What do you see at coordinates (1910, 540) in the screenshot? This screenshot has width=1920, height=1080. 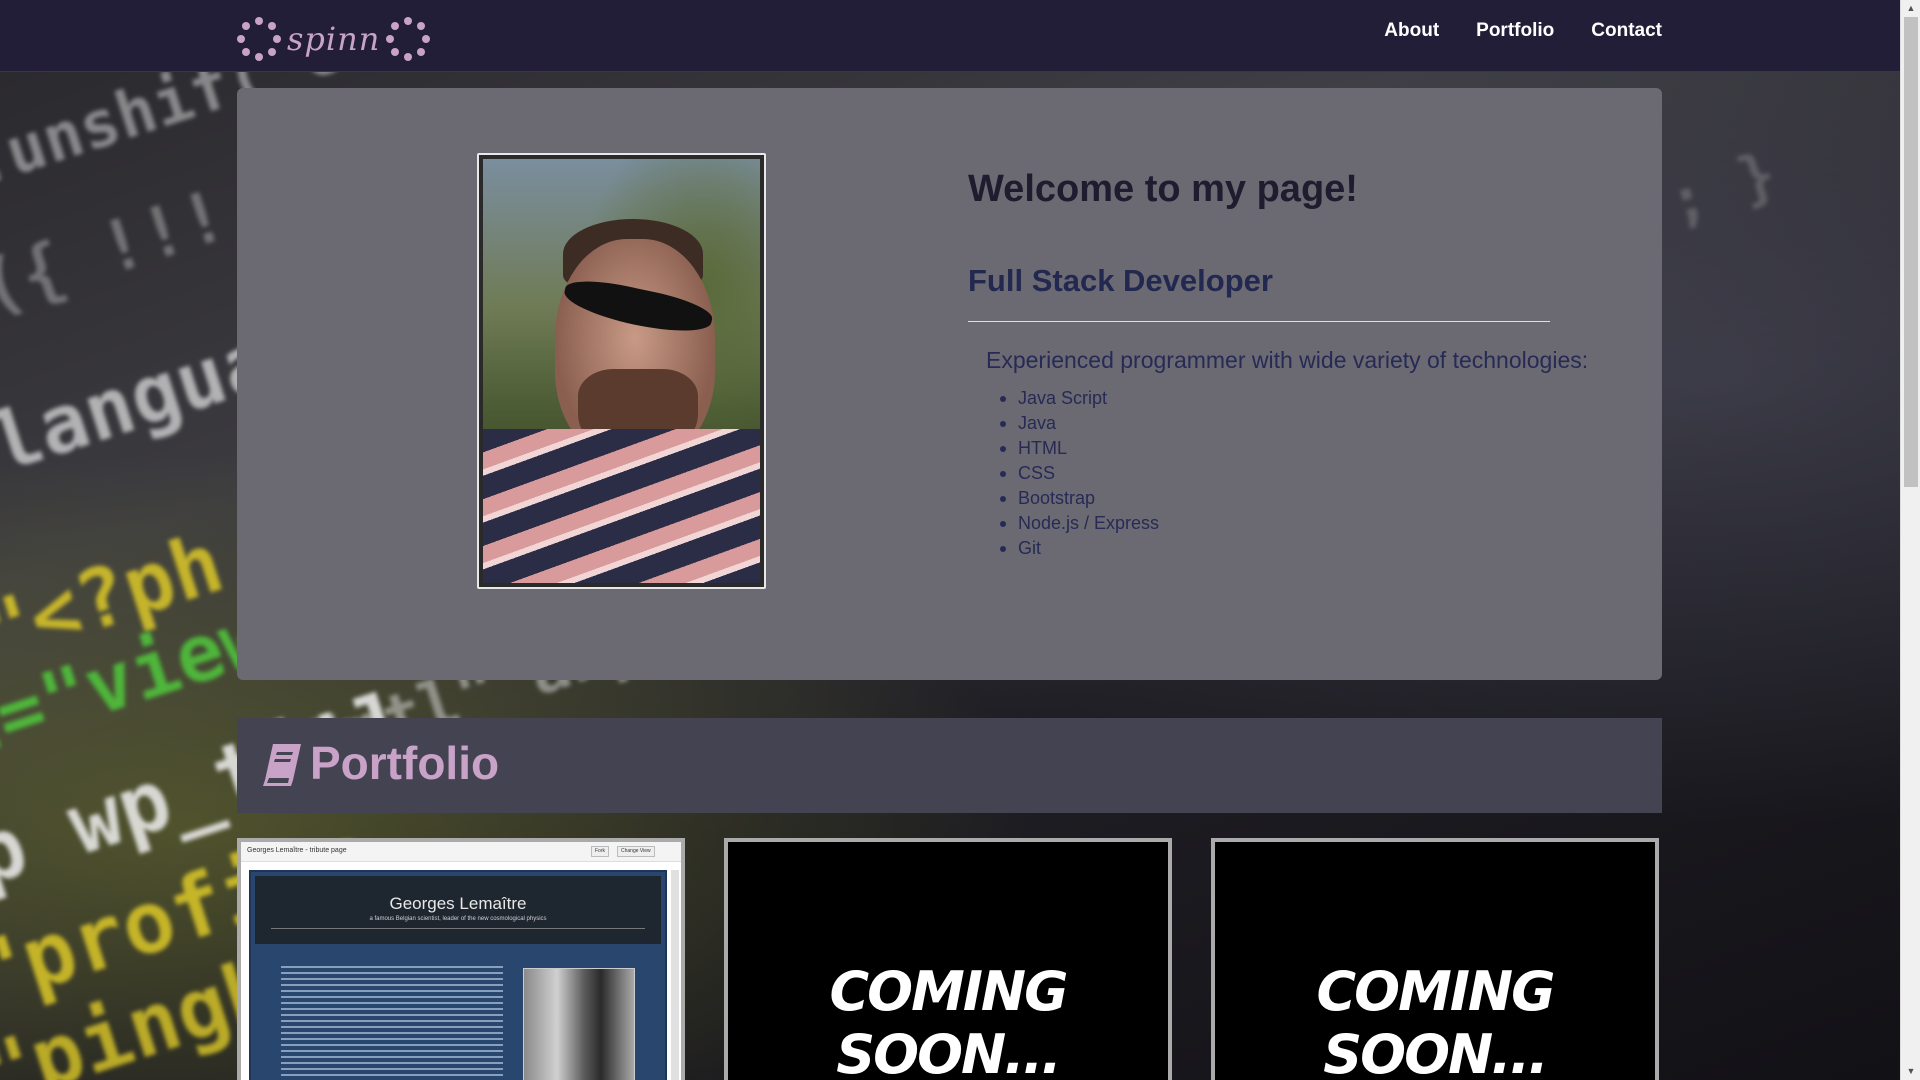 I see `page-scrollbar: ▲ ▼` at bounding box center [1910, 540].